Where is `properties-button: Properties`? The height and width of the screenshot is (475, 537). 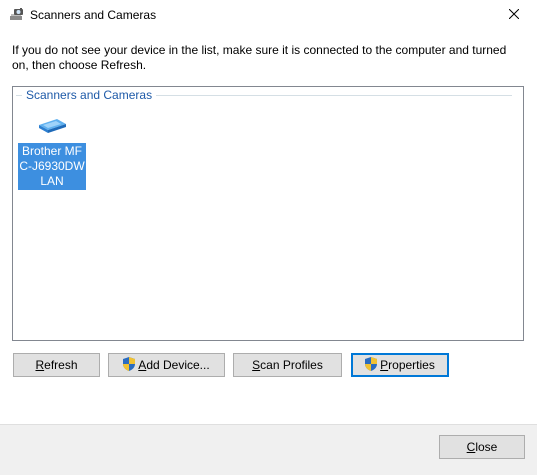
properties-button: Properties is located at coordinates (400, 365).